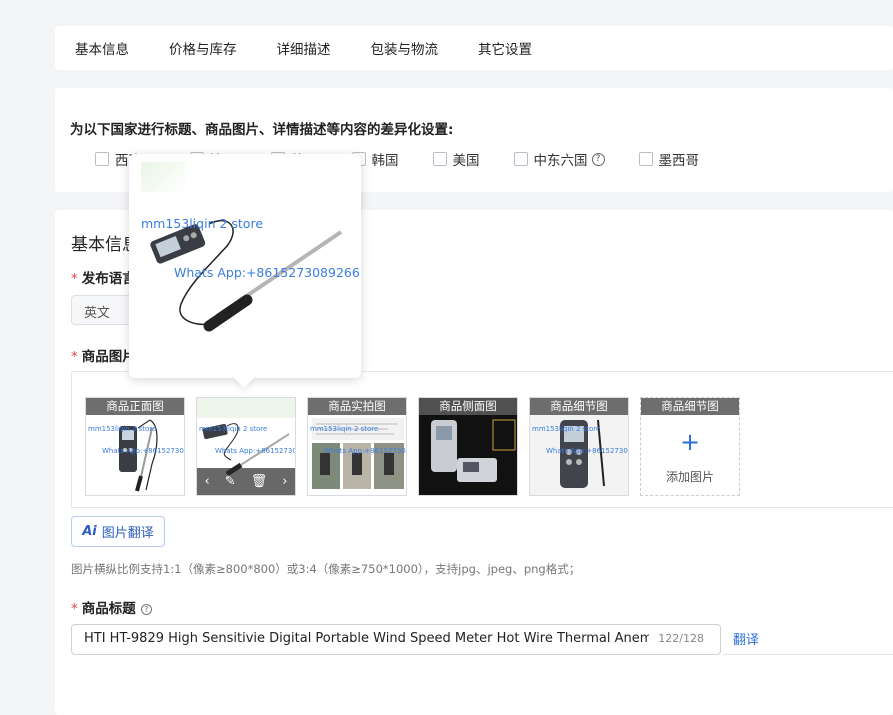 The height and width of the screenshot is (715, 893). I want to click on tab-packaging: 包装与物流, so click(405, 48).